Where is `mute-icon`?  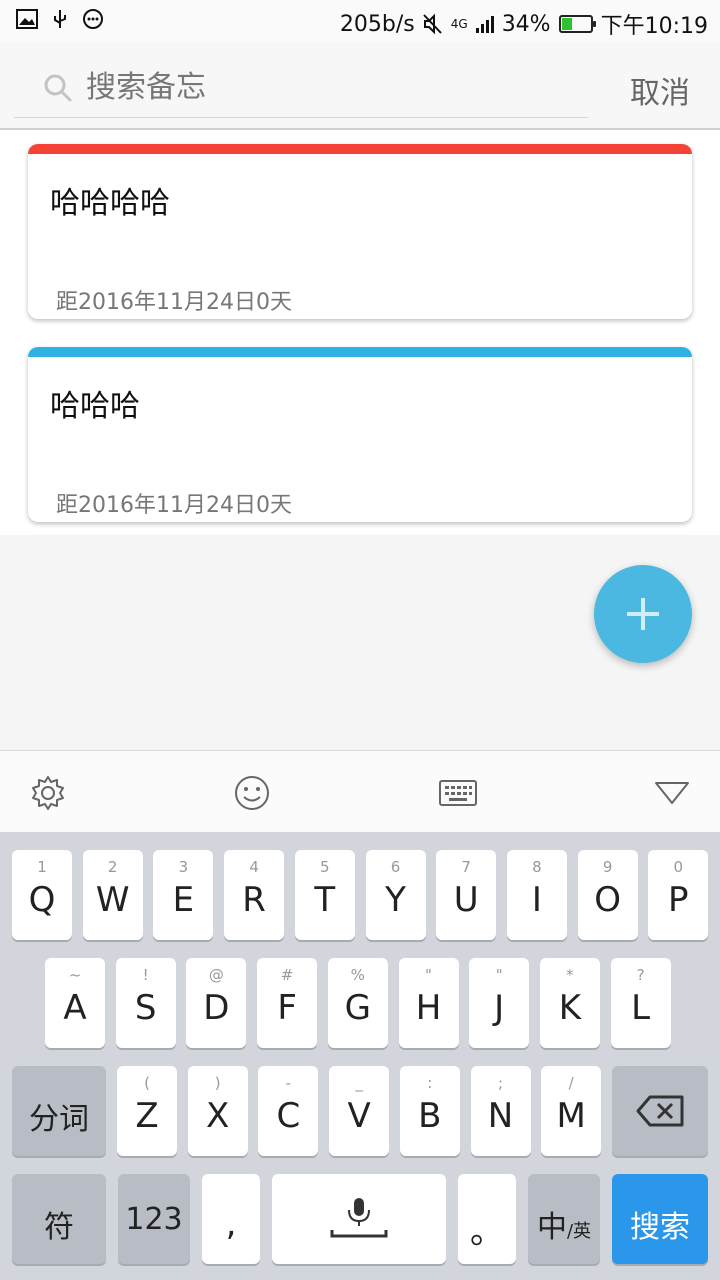 mute-icon is located at coordinates (432, 24).